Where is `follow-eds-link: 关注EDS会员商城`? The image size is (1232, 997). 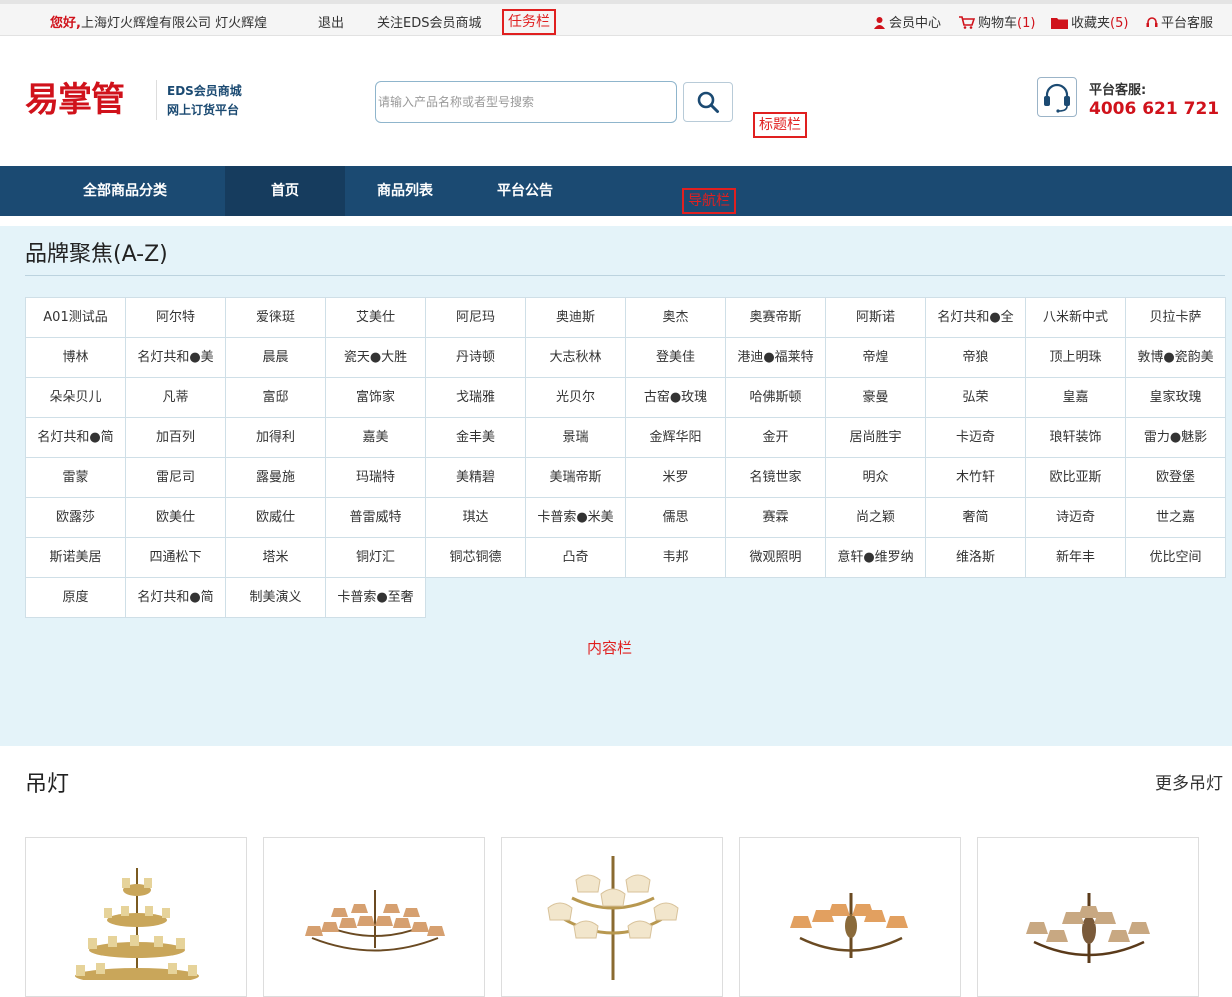 follow-eds-link: 关注EDS会员商城 is located at coordinates (429, 21).